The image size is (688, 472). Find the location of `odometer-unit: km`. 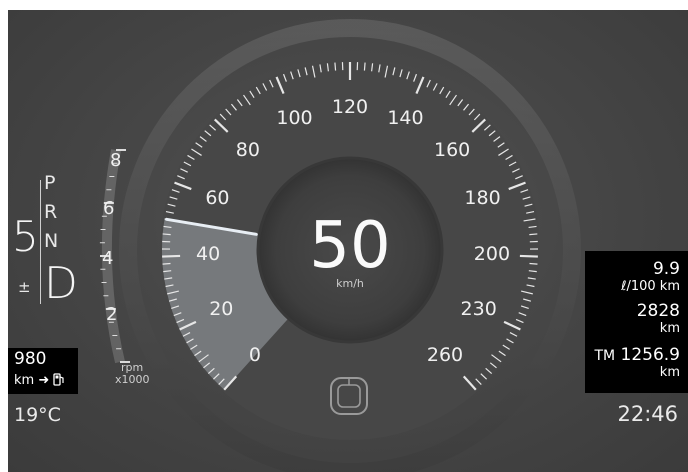

odometer-unit: km is located at coordinates (669, 328).